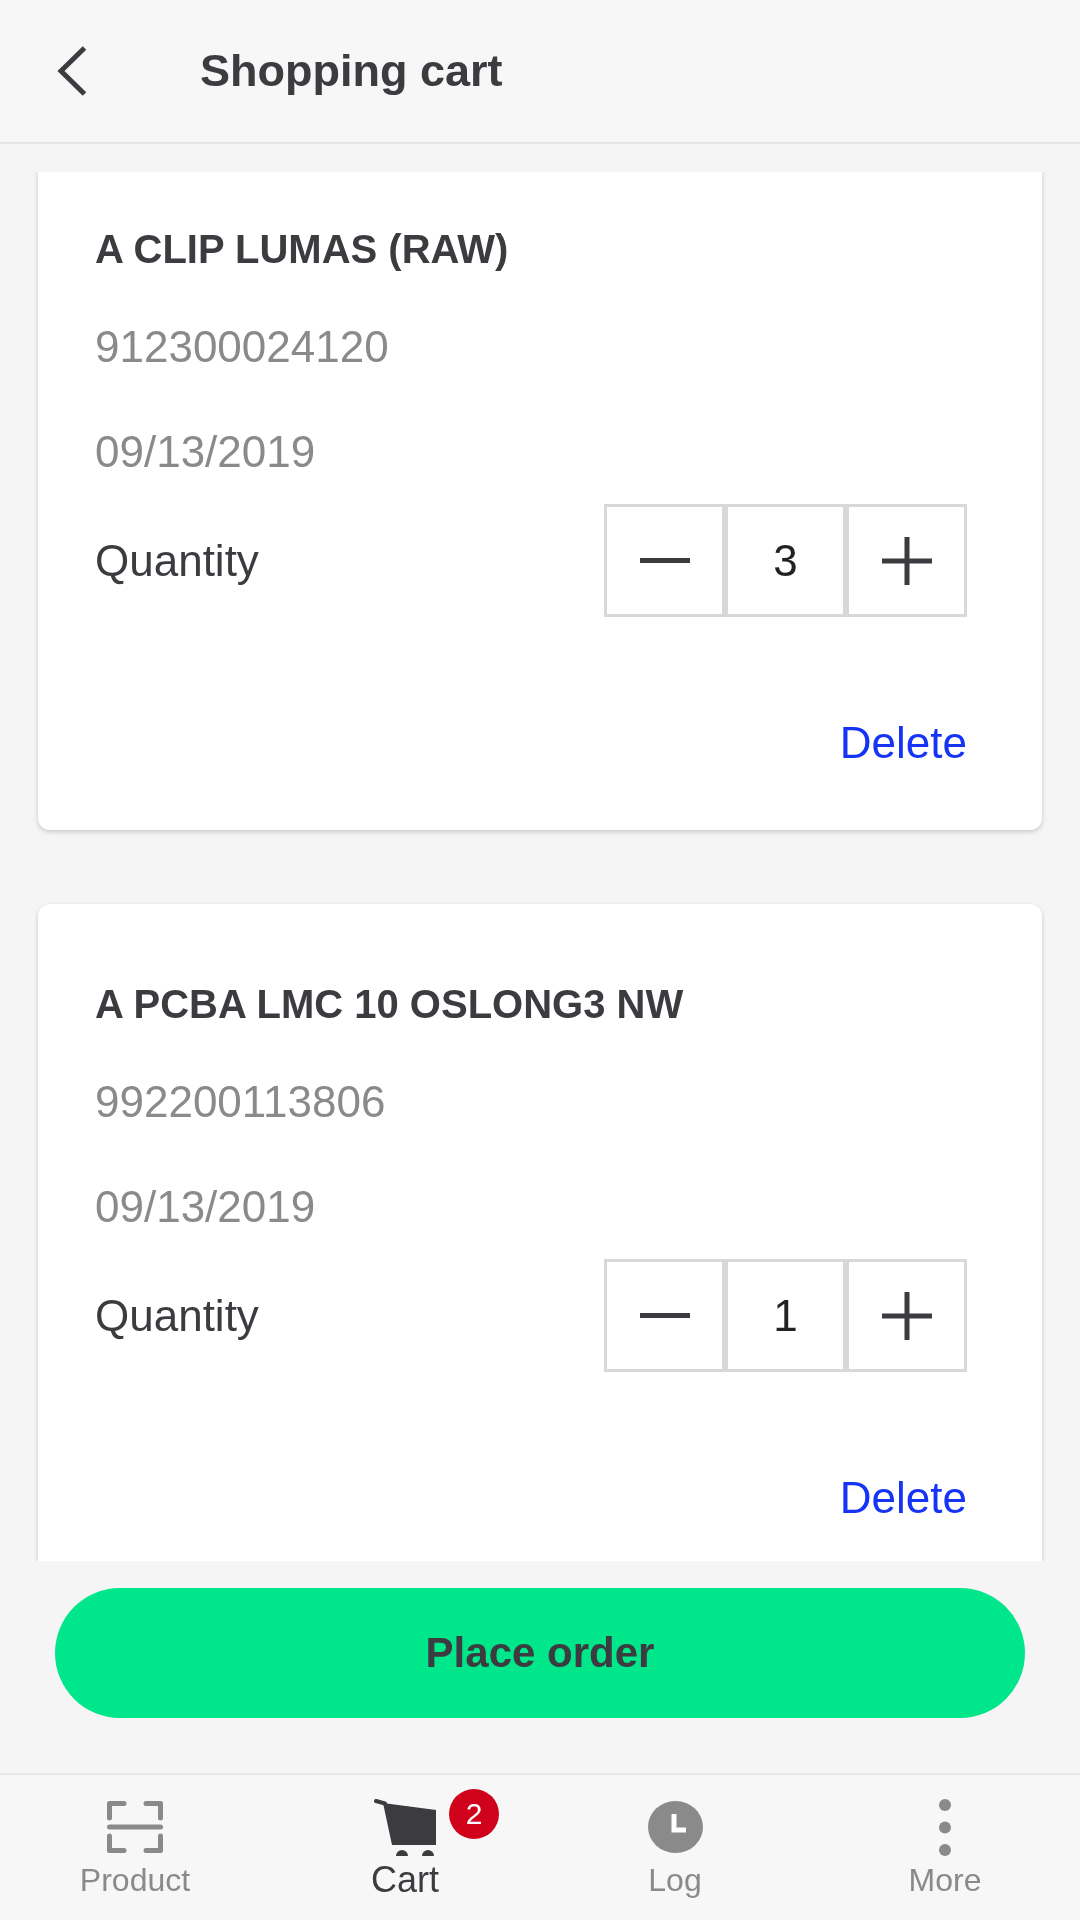 The height and width of the screenshot is (1920, 1080). Describe the element at coordinates (785, 560) in the screenshot. I see `quantity-value: 3` at that location.